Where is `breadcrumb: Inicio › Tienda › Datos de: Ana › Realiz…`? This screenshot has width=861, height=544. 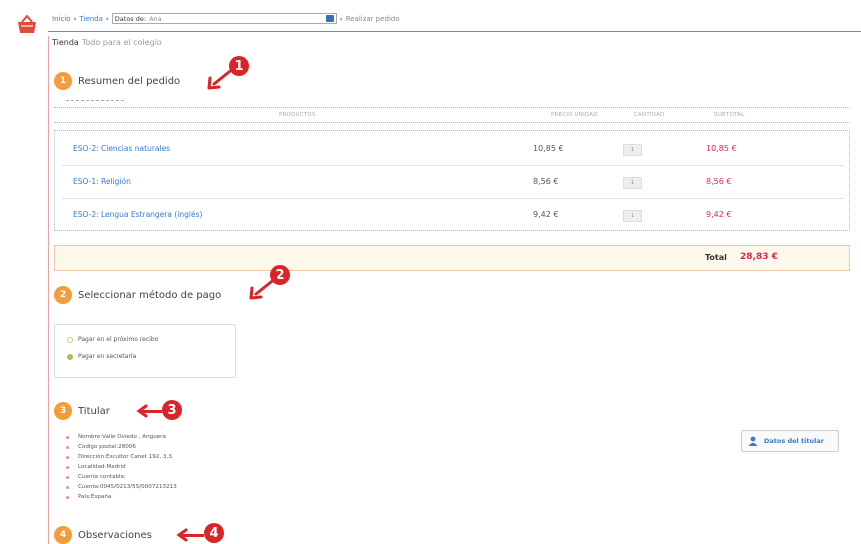 breadcrumb: Inicio › Tienda › Datos de: Ana › Realiz… is located at coordinates (226, 18).